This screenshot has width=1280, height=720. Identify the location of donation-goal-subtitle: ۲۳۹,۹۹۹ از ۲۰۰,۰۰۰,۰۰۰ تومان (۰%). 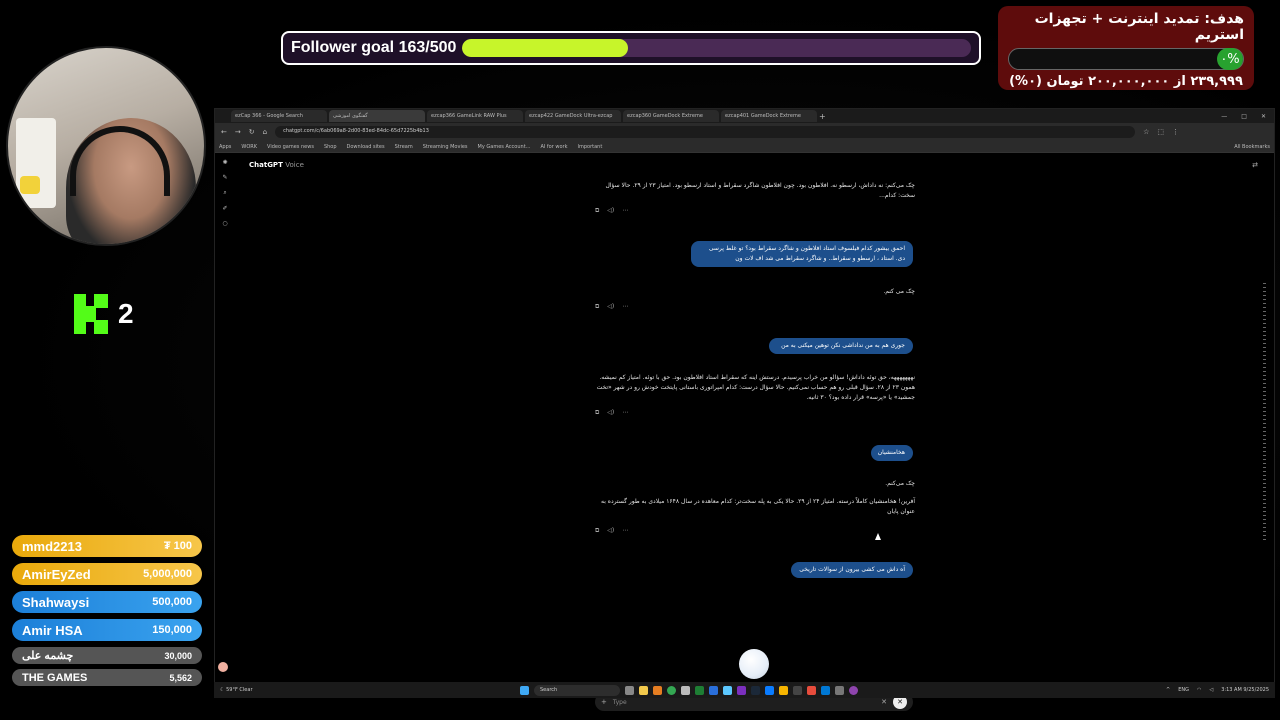
(1126, 81).